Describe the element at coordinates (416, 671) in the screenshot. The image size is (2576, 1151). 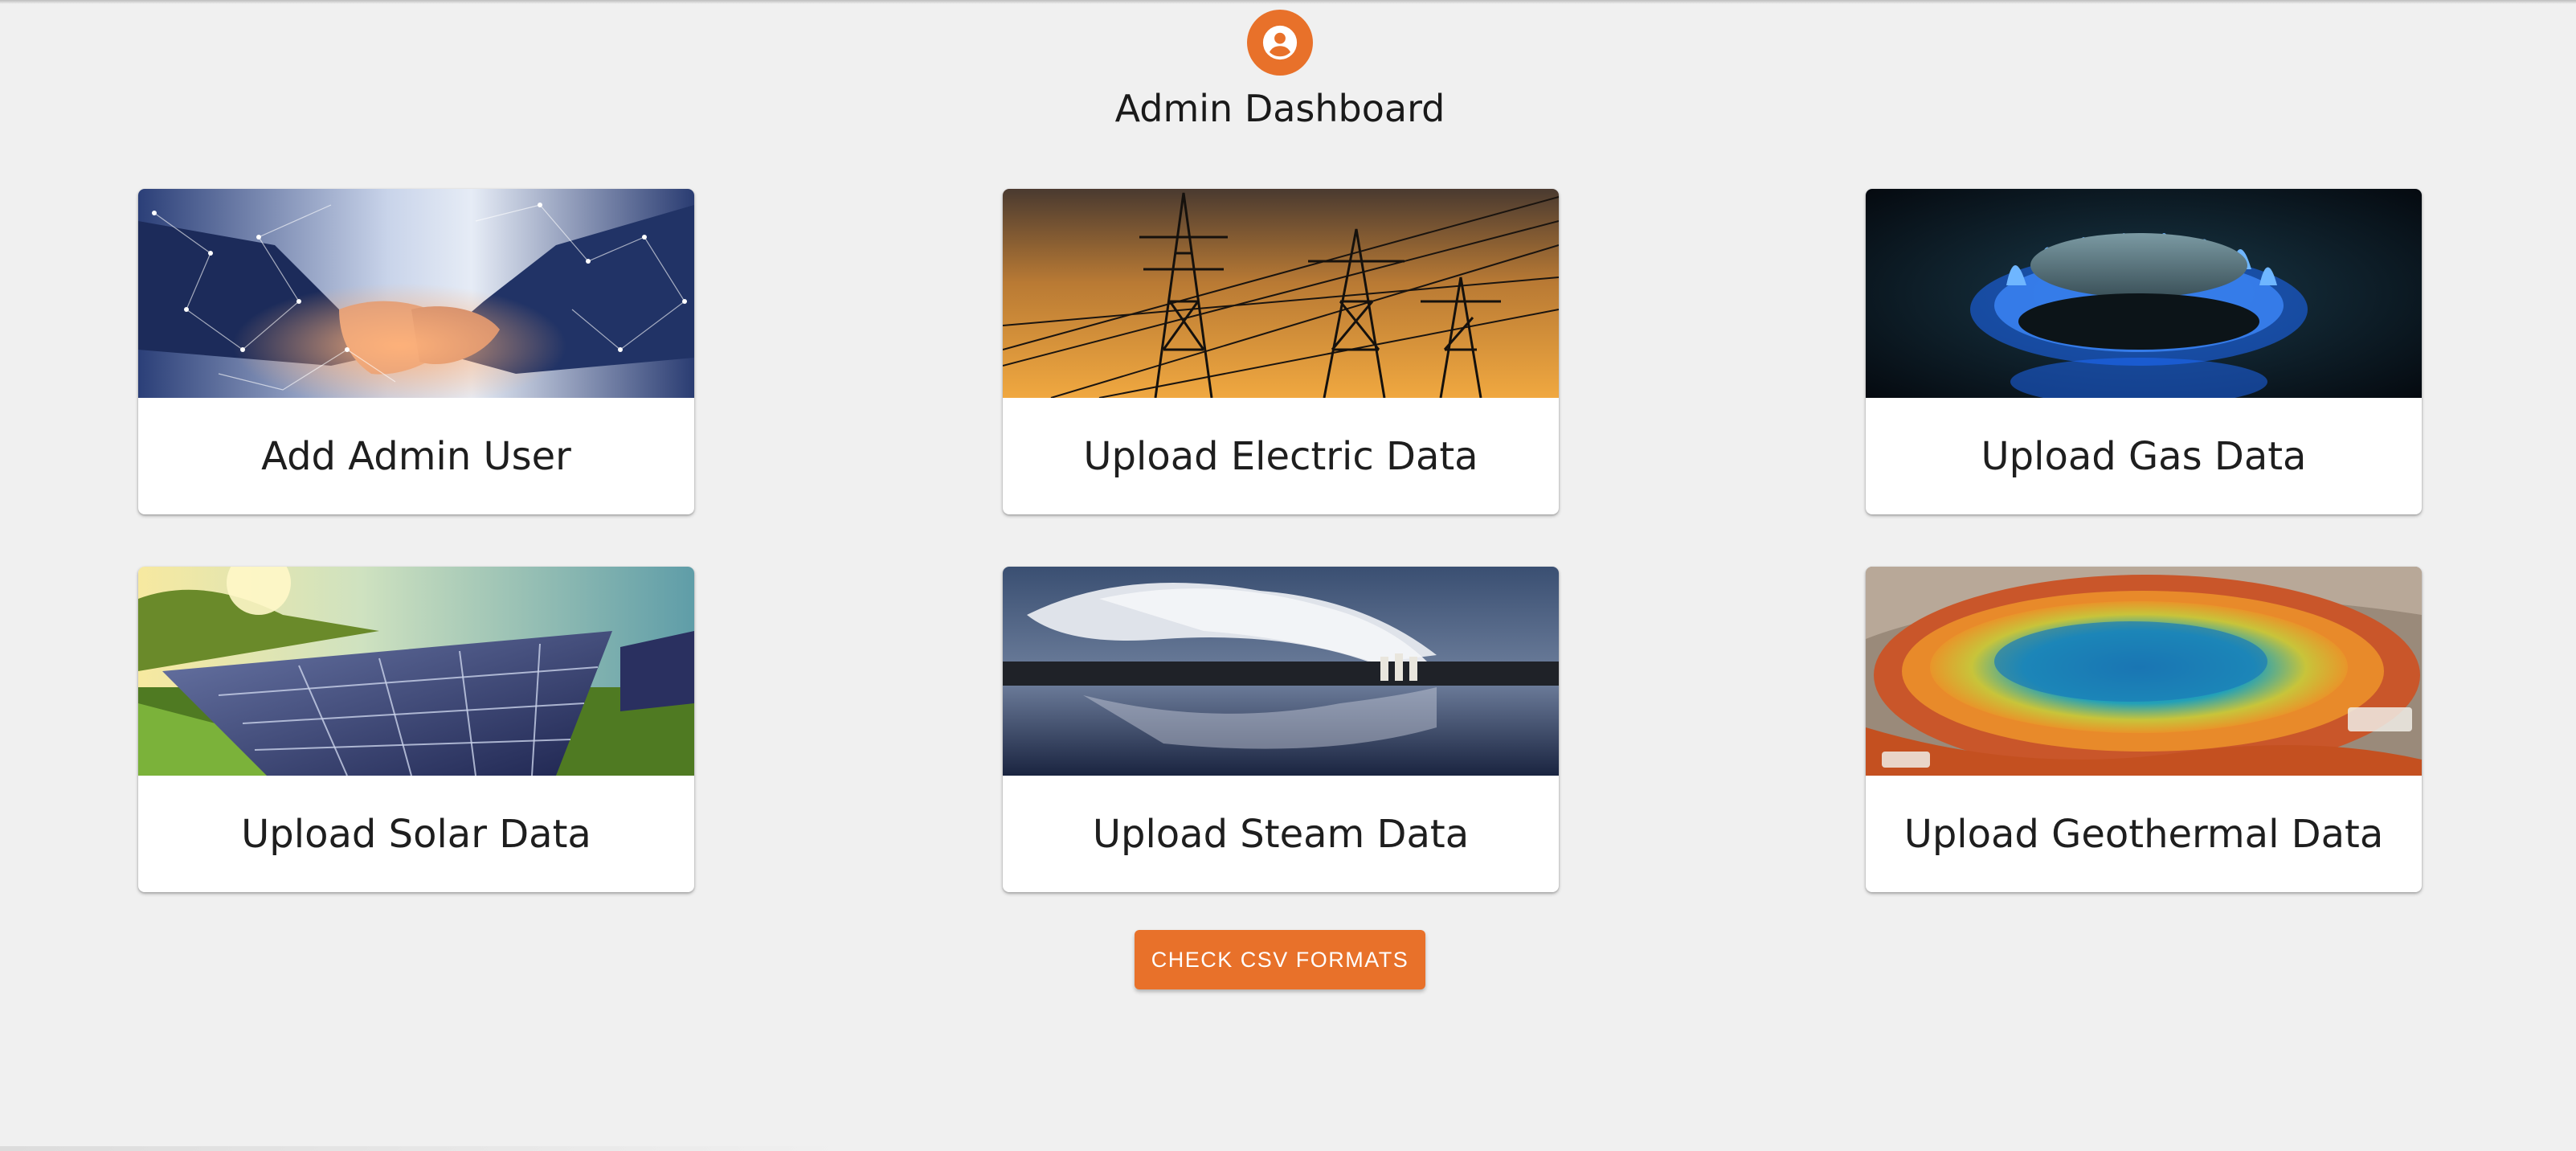
I see `solar-panels-field-image` at that location.